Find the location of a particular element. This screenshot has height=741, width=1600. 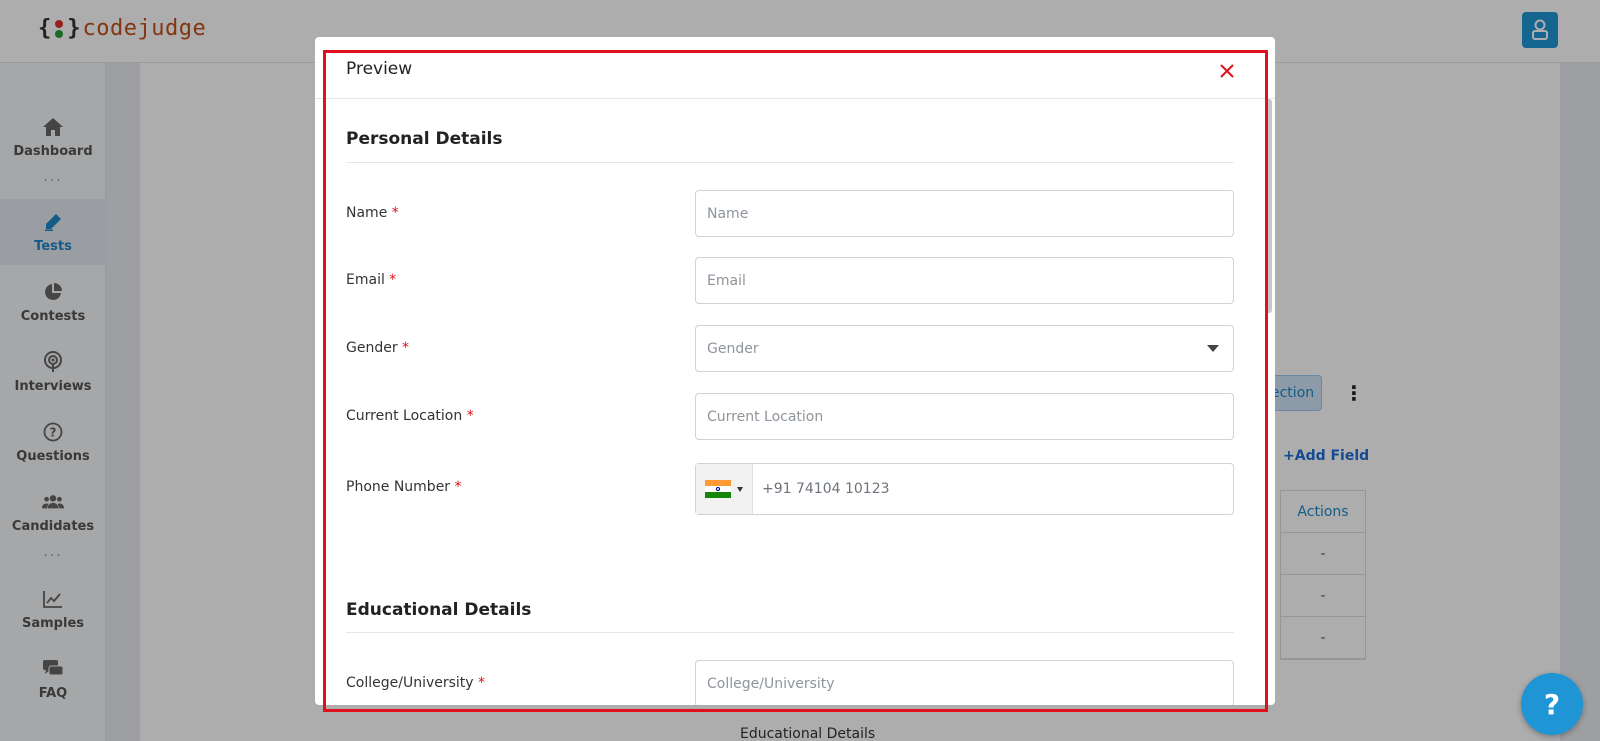

email-label: Email * is located at coordinates (371, 280).